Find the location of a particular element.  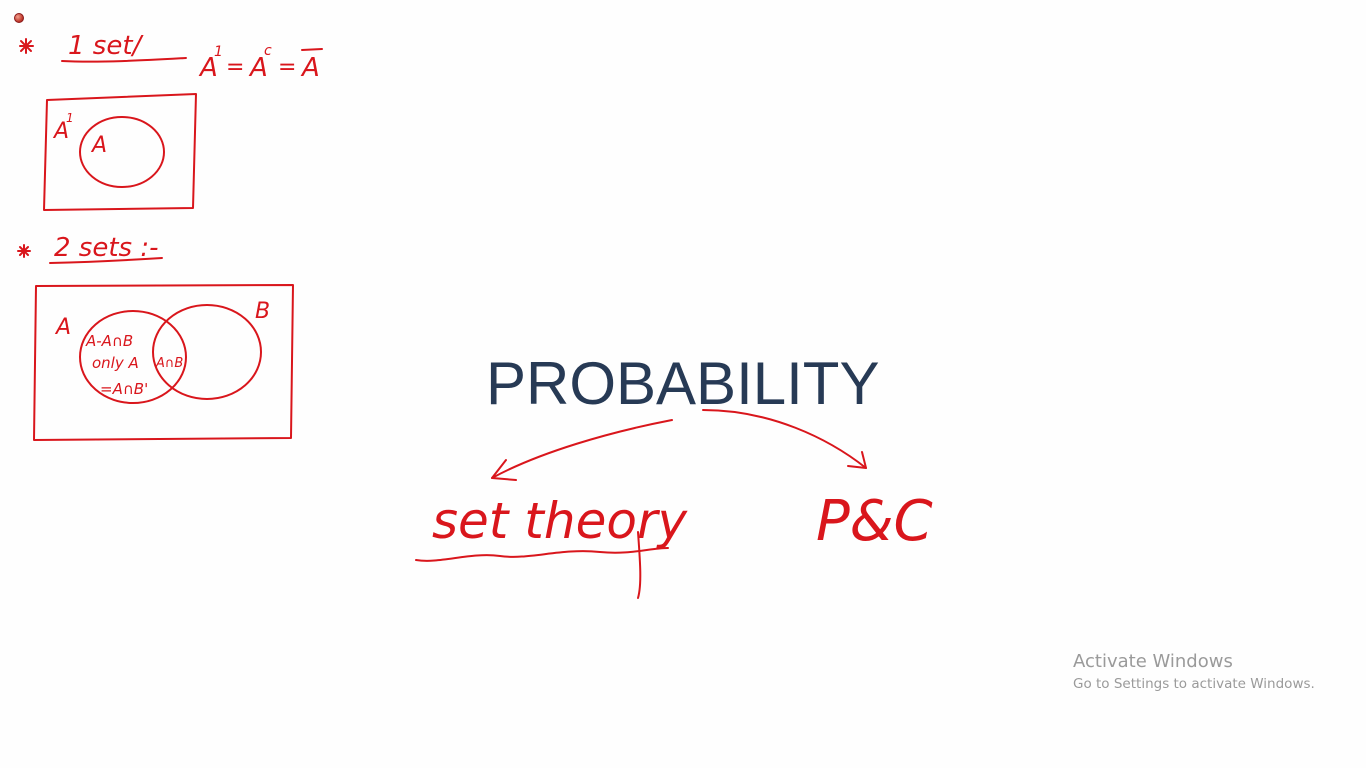

complement-c-mark: c is located at coordinates (268, 51).